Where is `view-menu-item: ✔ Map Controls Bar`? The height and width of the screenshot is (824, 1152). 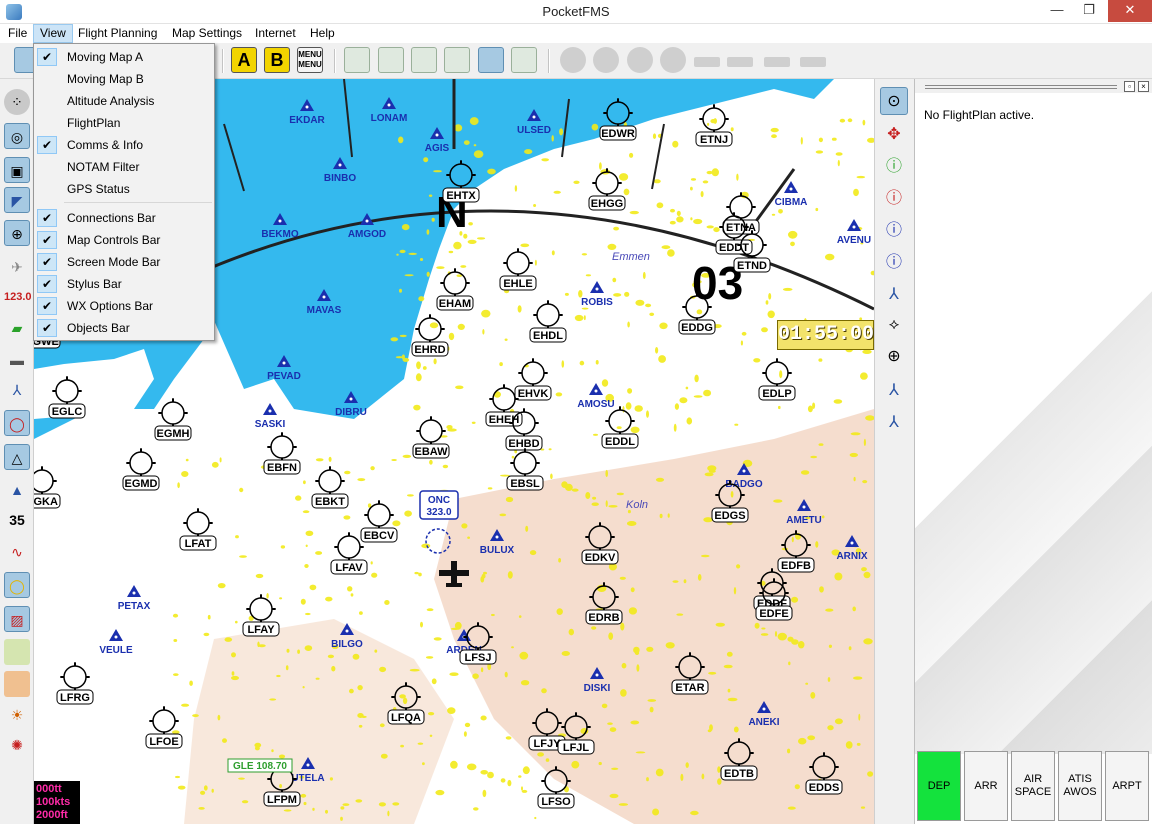
view-menu-item: ✔ Map Controls Bar is located at coordinates (124, 240).